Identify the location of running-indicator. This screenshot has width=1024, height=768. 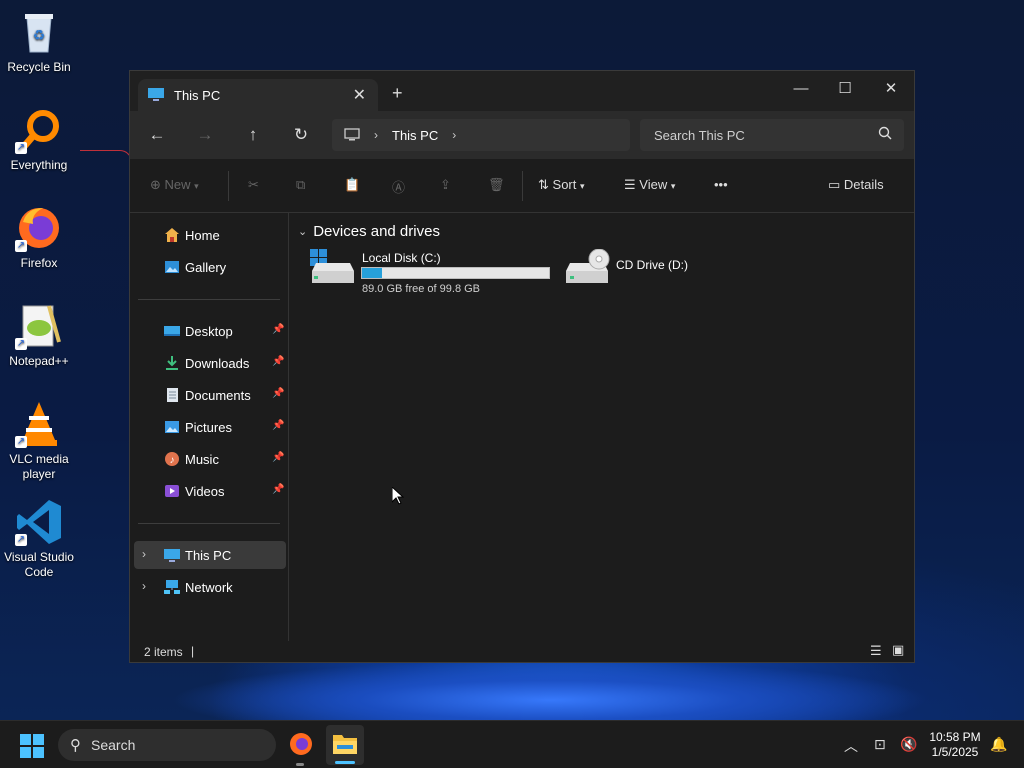
(300, 764).